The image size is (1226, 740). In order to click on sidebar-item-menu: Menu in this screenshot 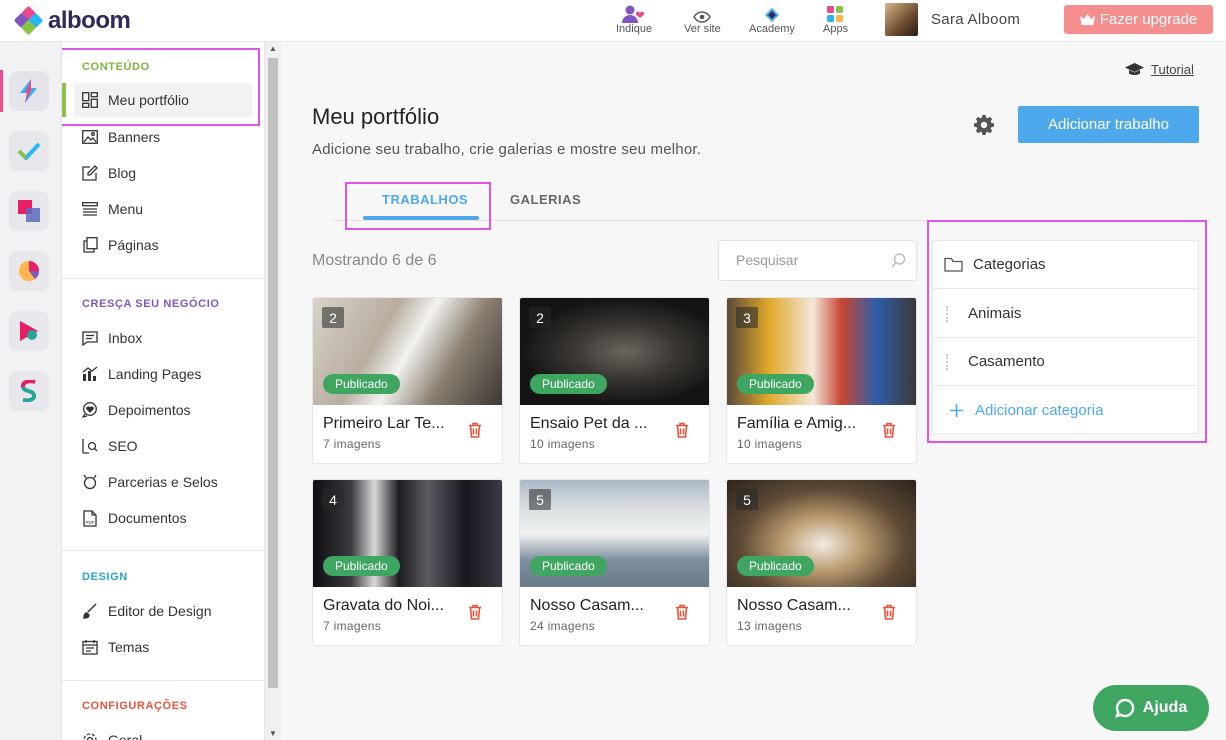, I will do `click(163, 209)`.